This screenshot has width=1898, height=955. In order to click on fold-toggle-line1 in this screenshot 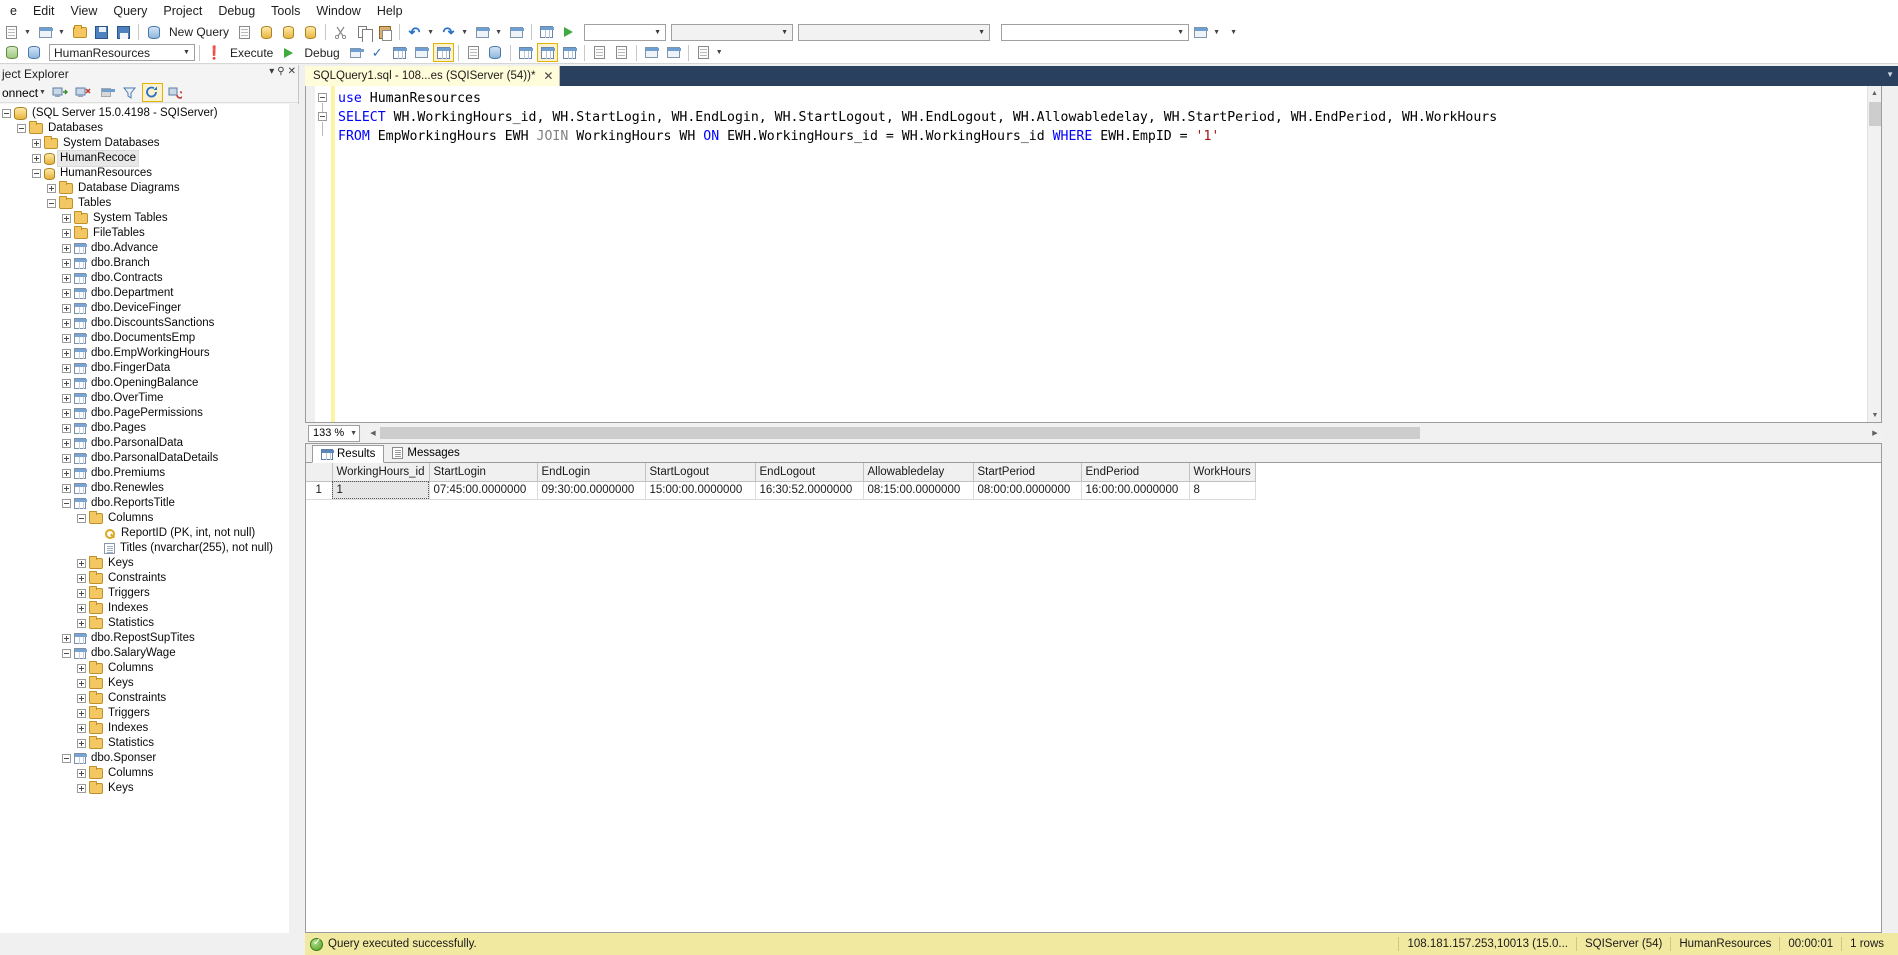, I will do `click(322, 97)`.